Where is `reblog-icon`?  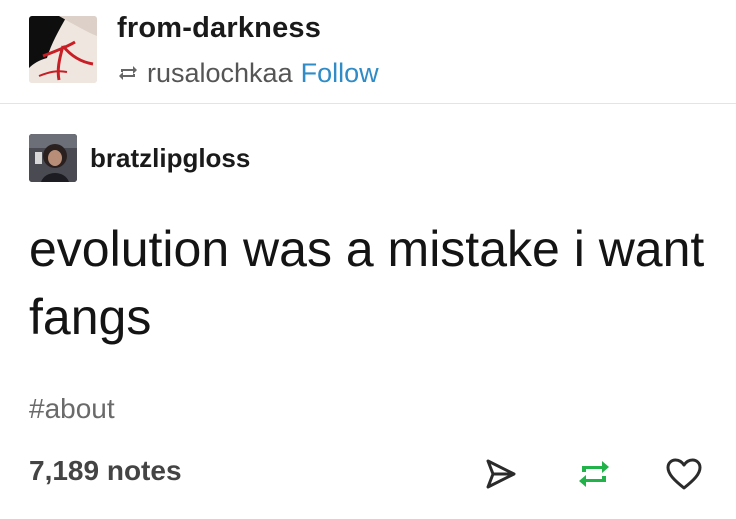
reblog-icon is located at coordinates (594, 474).